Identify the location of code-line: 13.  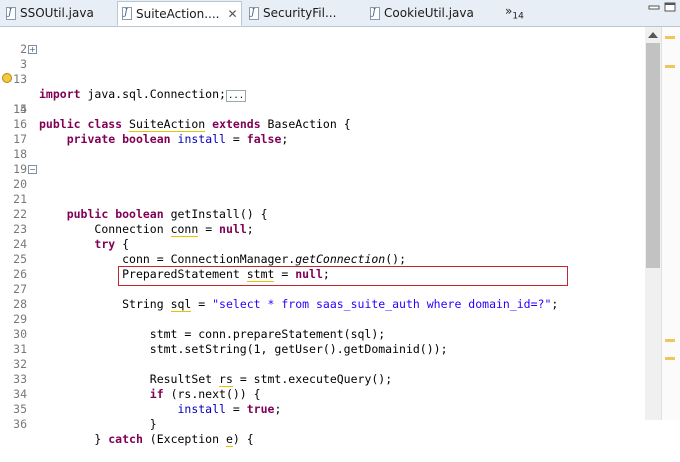
(322, 71).